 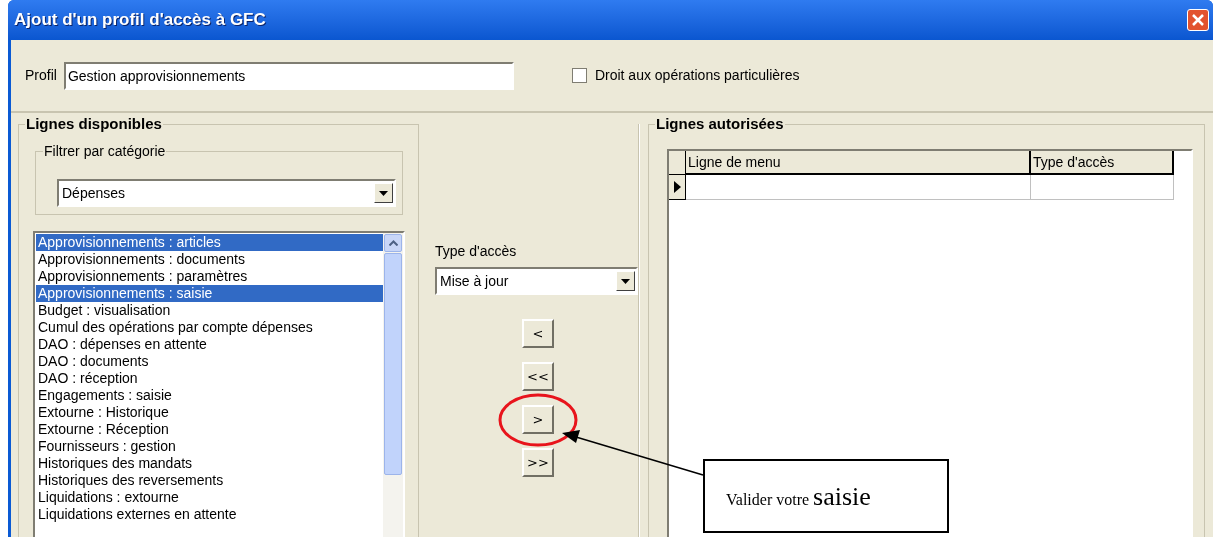 What do you see at coordinates (209, 446) in the screenshot?
I see `list-item: Fournisseurs : gestion` at bounding box center [209, 446].